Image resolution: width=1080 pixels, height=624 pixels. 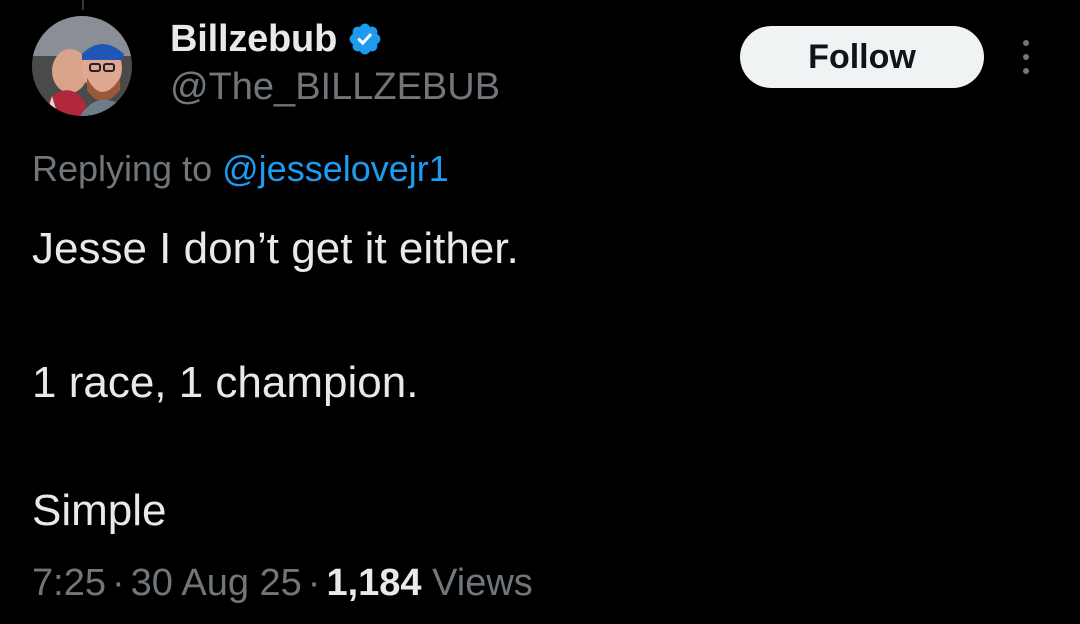 What do you see at coordinates (374, 583) in the screenshot?
I see `views-count: 1,184` at bounding box center [374, 583].